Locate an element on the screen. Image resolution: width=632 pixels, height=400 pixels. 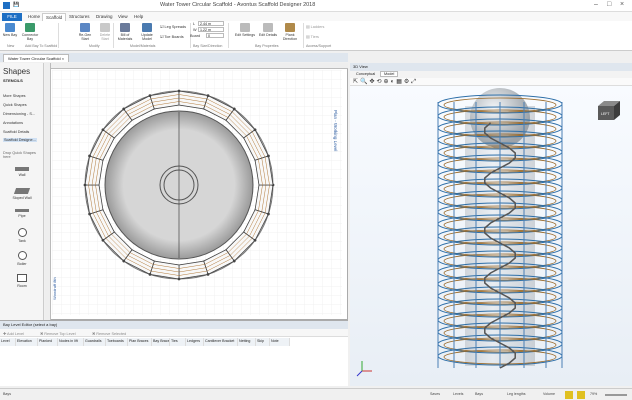
doc-tab: Water Tower Circular Scaffold × is located at coordinates (36, 58).